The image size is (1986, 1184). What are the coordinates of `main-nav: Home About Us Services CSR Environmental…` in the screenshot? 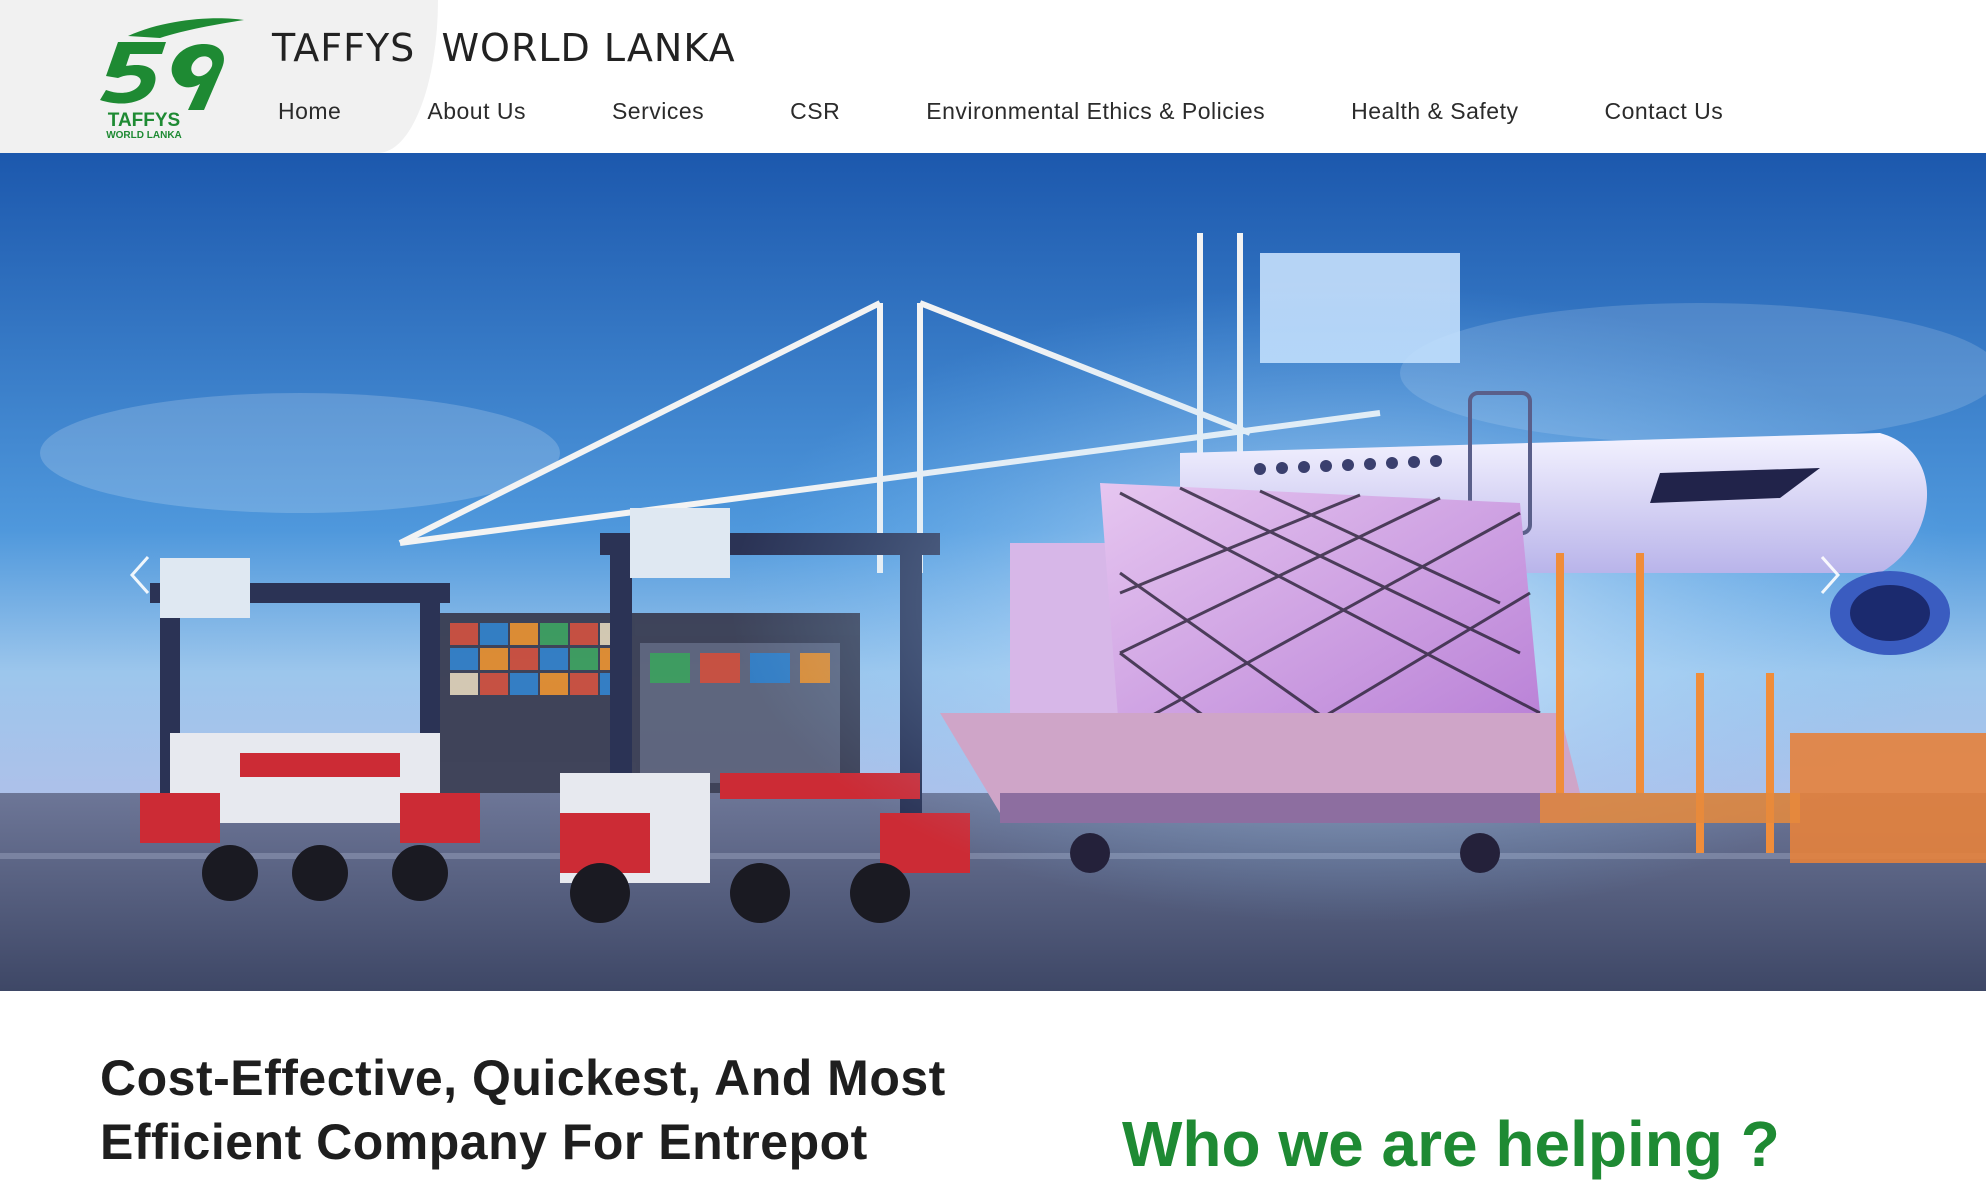 It's located at (1000, 111).